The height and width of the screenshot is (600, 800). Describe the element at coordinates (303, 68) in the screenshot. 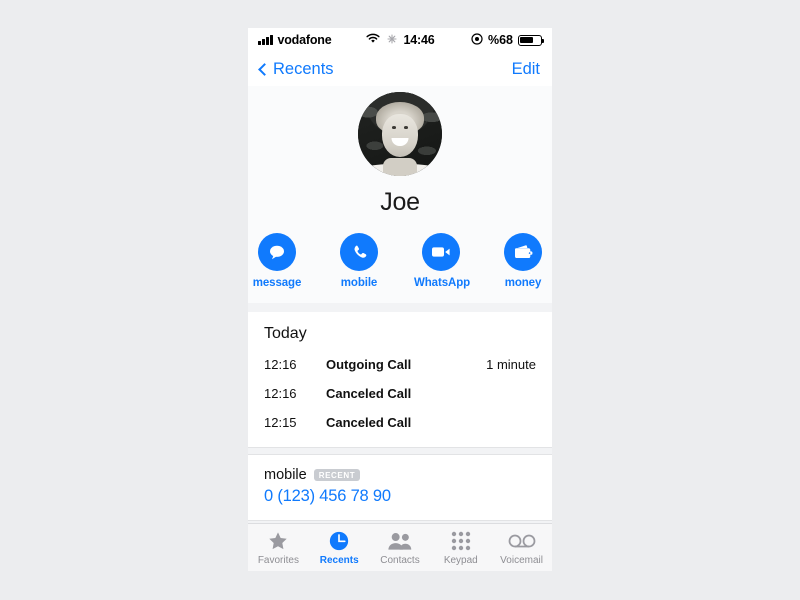

I see `back-button-label: Recents` at that location.